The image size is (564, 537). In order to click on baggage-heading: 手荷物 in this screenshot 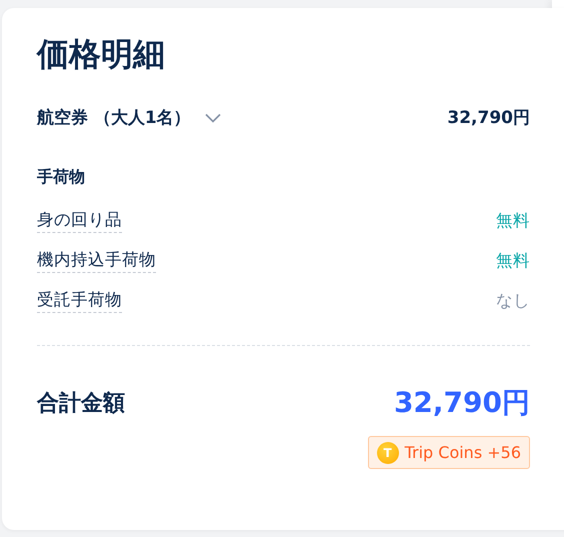, I will do `click(61, 177)`.